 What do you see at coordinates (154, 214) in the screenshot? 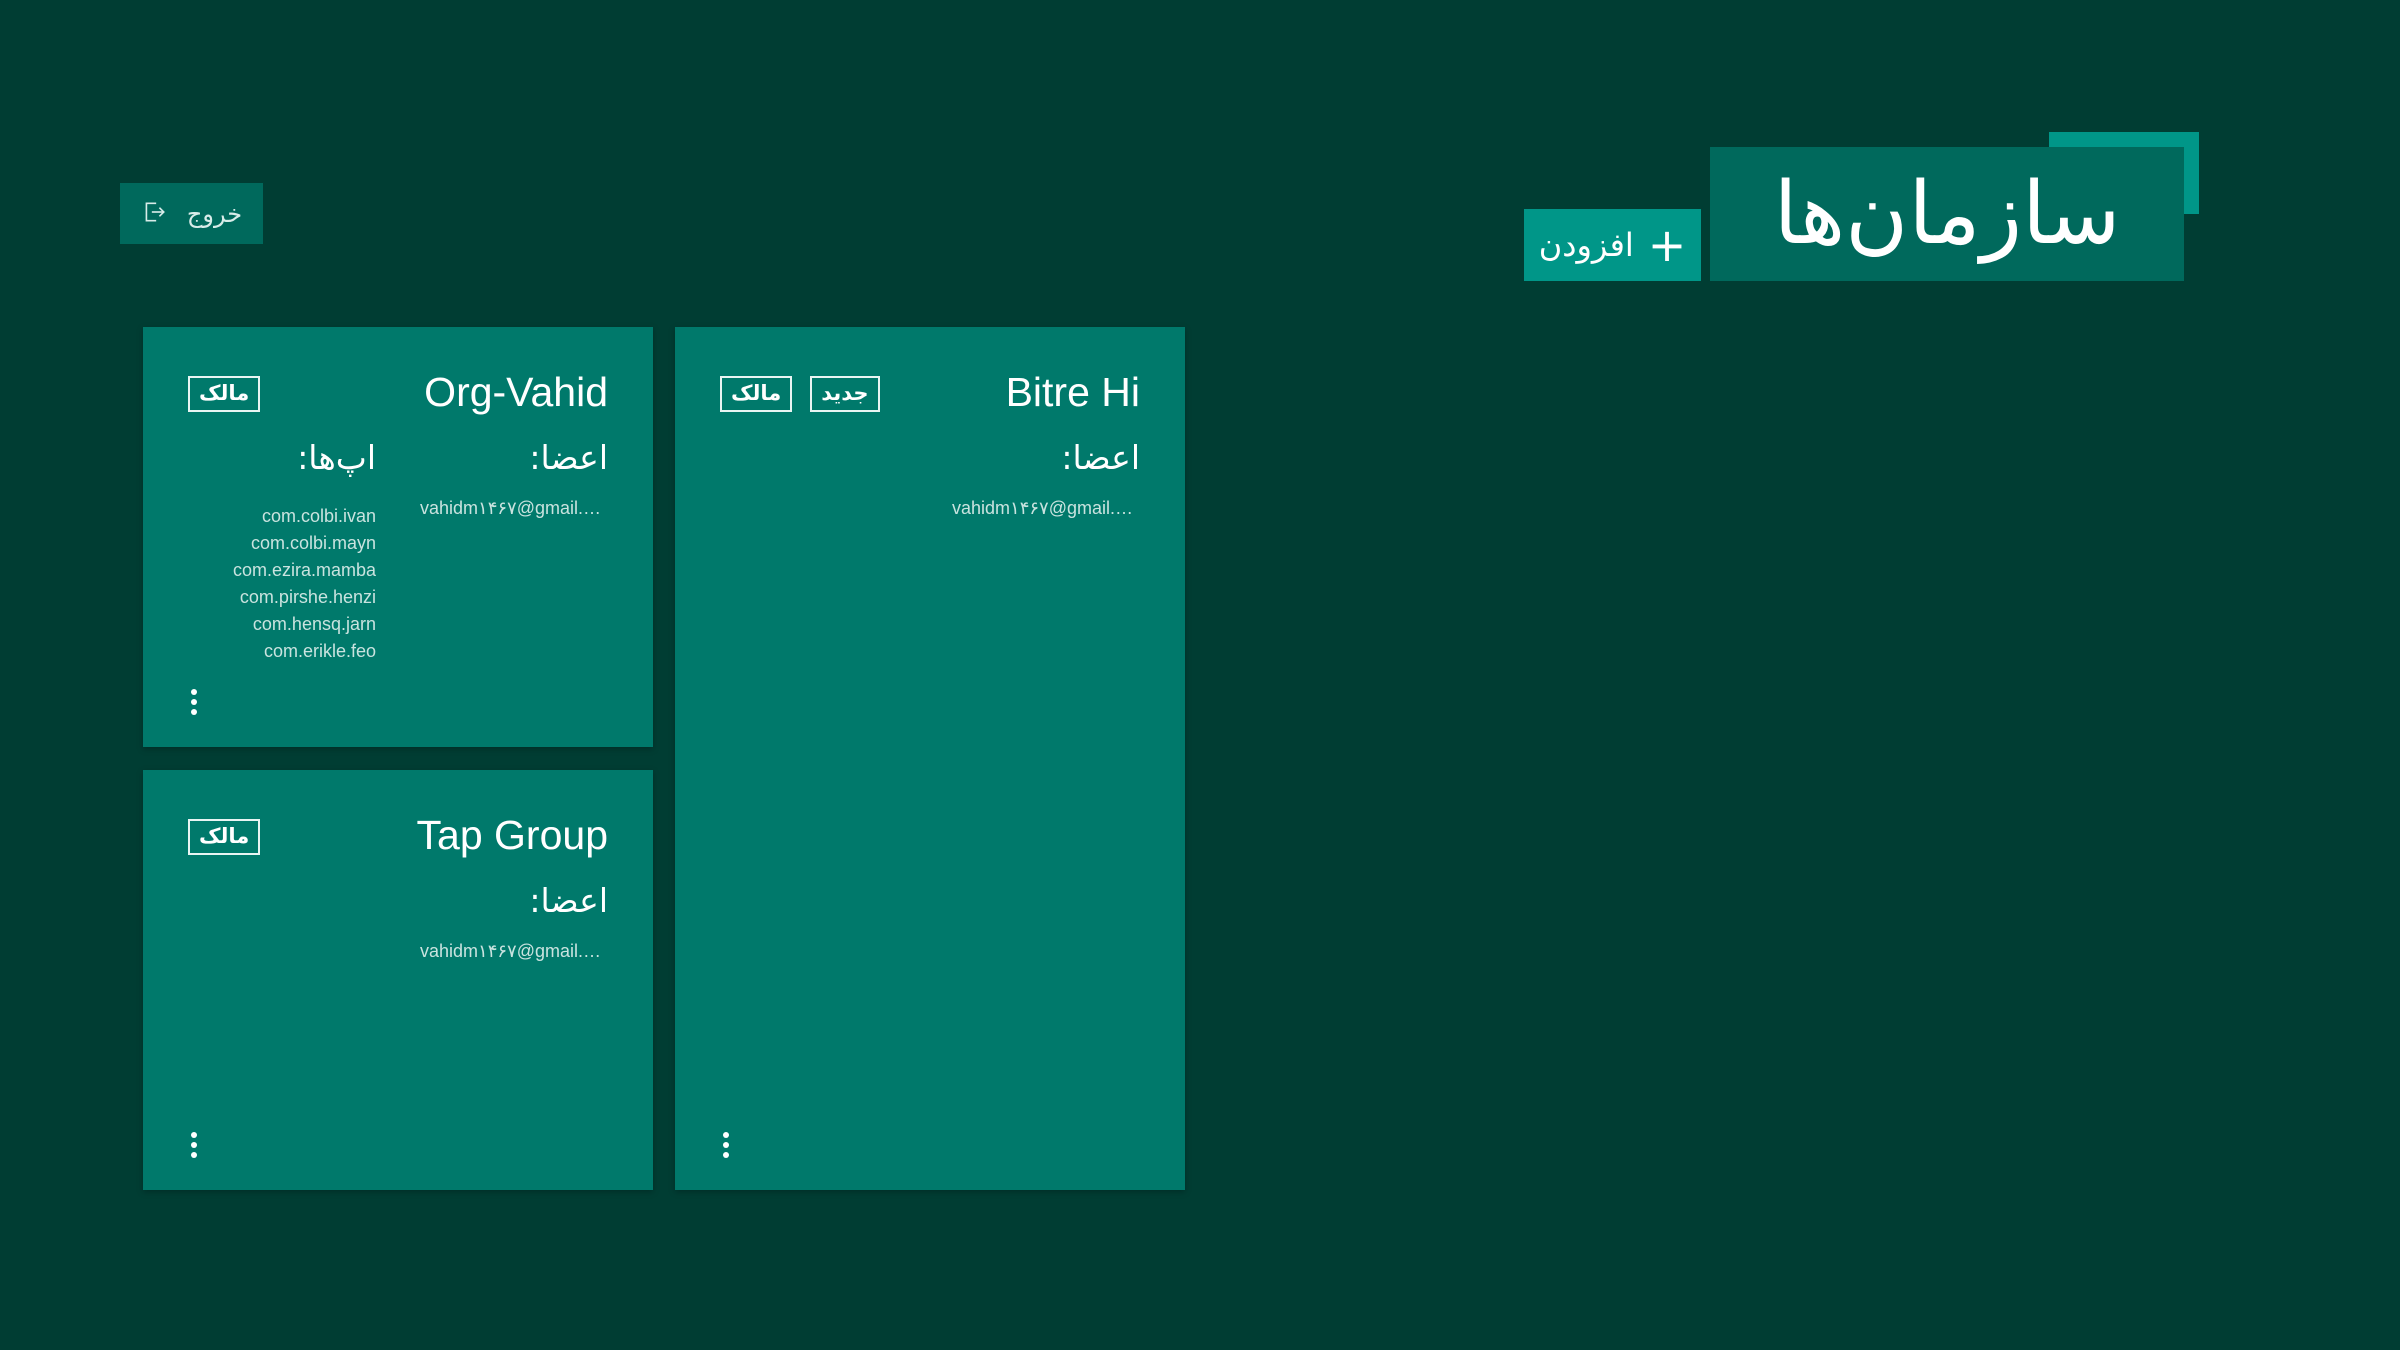
I see `logout-icon` at bounding box center [154, 214].